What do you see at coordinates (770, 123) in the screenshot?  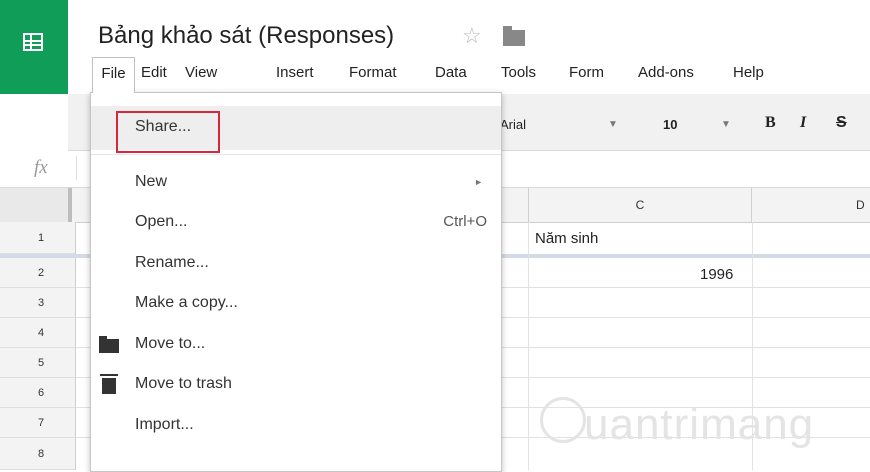 I see `bold-button: B` at bounding box center [770, 123].